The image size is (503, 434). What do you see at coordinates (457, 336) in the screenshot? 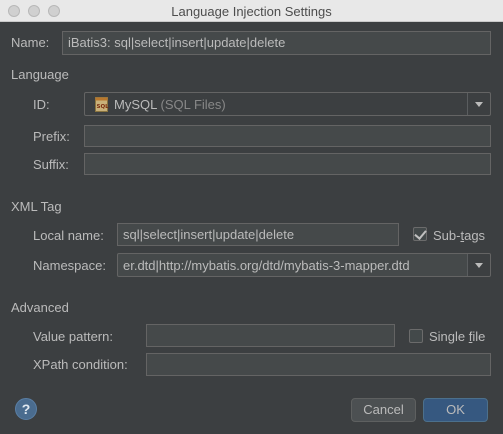
I see `single-file-label: Single file` at bounding box center [457, 336].